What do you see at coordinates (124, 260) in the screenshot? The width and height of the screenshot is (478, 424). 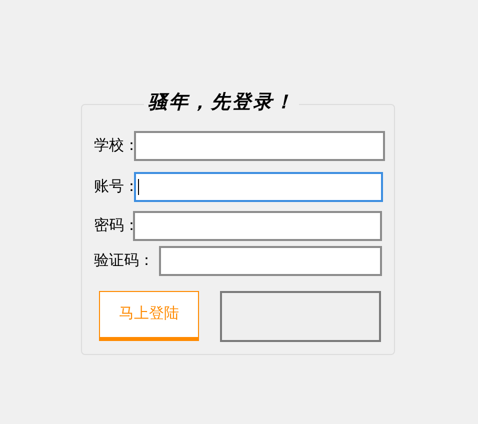 I see `field-label: 验证码：` at bounding box center [124, 260].